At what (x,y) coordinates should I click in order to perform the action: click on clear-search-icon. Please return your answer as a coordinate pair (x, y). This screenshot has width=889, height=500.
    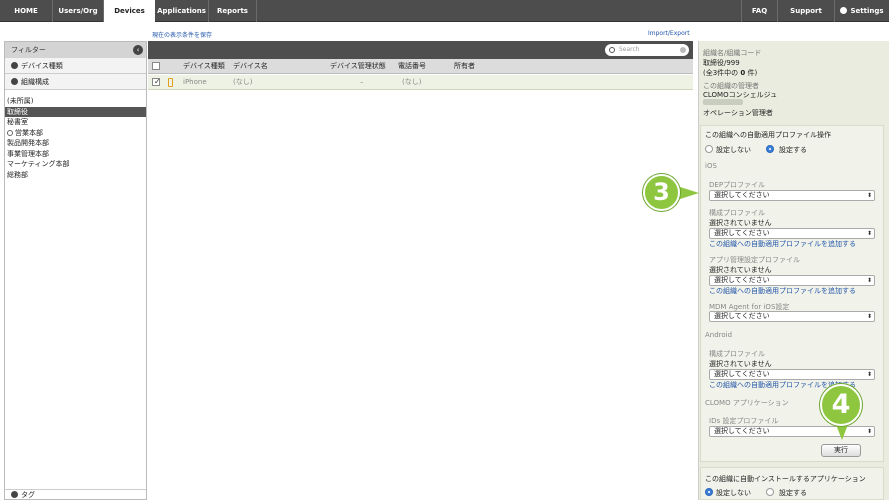
    Looking at the image, I should click on (683, 50).